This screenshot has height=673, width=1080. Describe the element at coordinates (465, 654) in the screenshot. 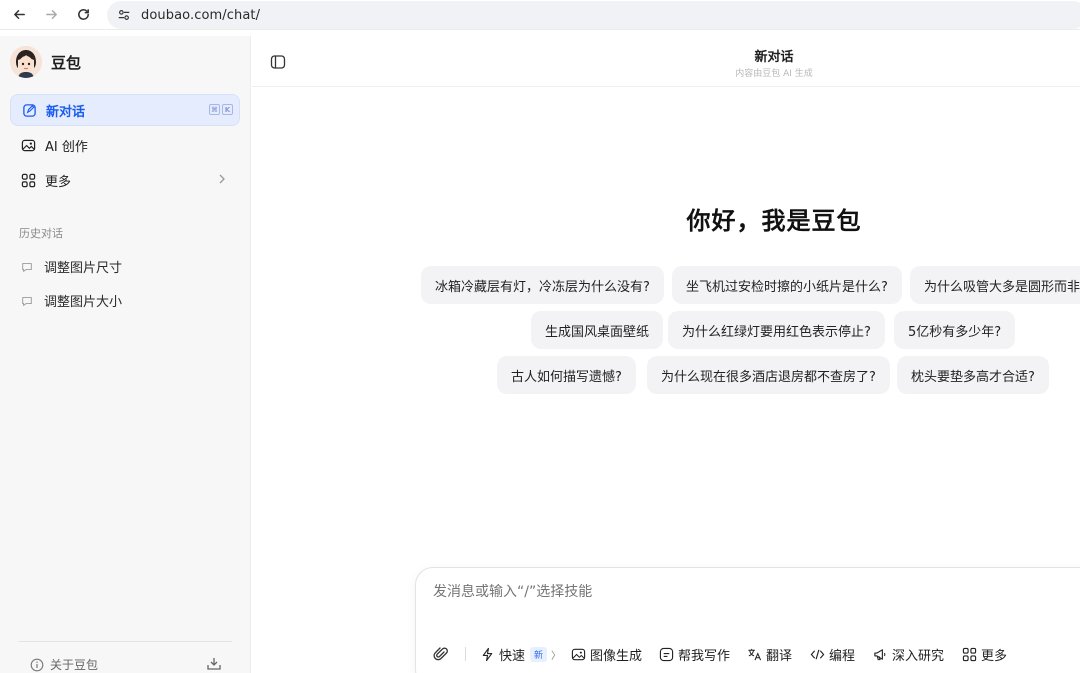

I see `toolbar-divider` at that location.